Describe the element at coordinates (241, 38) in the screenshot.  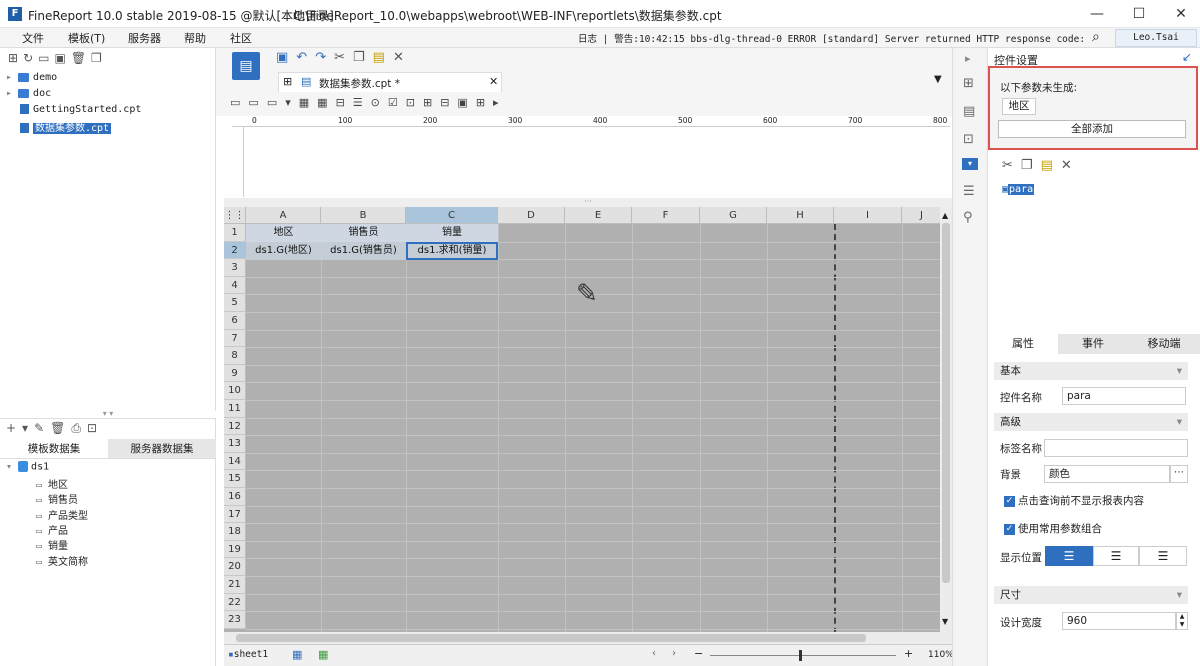
I see `menu-community: 社区` at that location.